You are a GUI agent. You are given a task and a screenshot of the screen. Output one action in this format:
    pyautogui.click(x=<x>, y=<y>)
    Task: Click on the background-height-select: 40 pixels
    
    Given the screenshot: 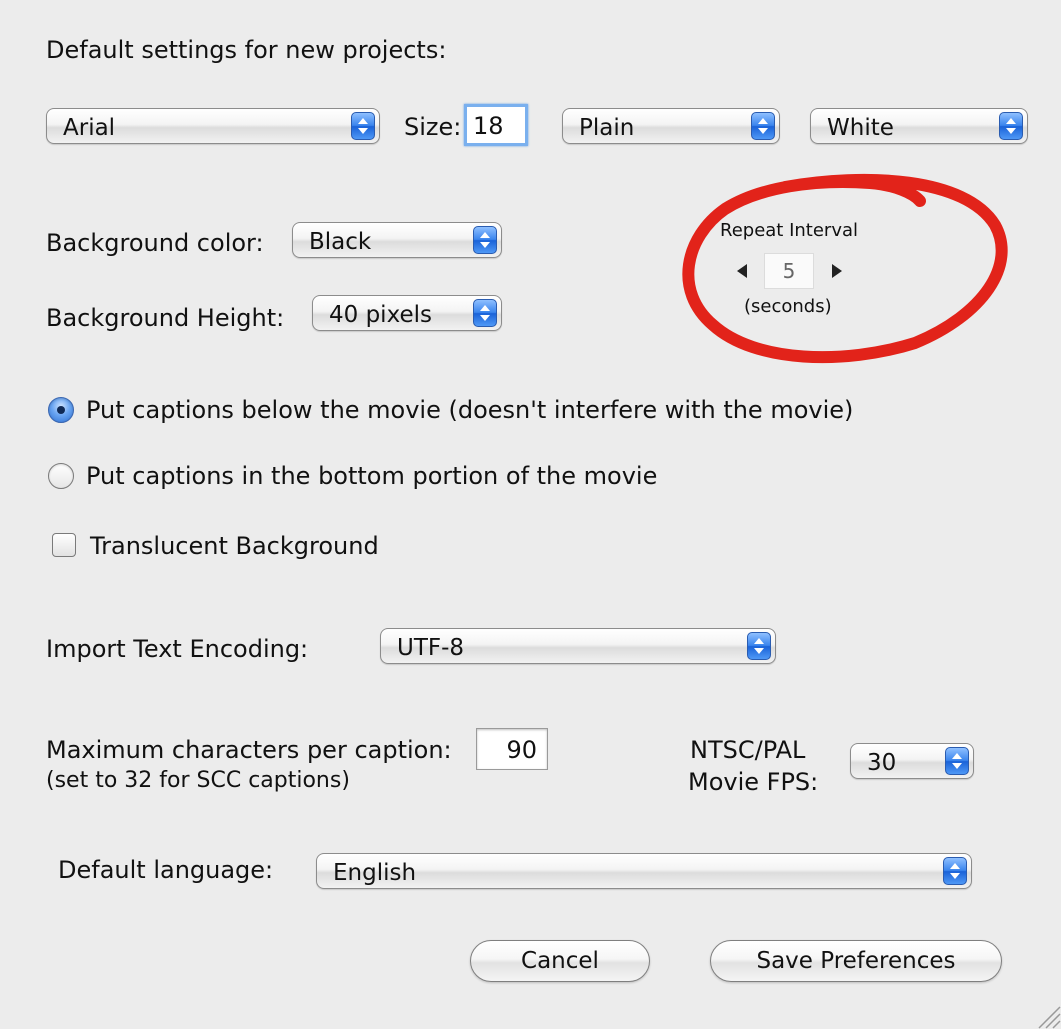 What is the action you would take?
    pyautogui.click(x=407, y=313)
    